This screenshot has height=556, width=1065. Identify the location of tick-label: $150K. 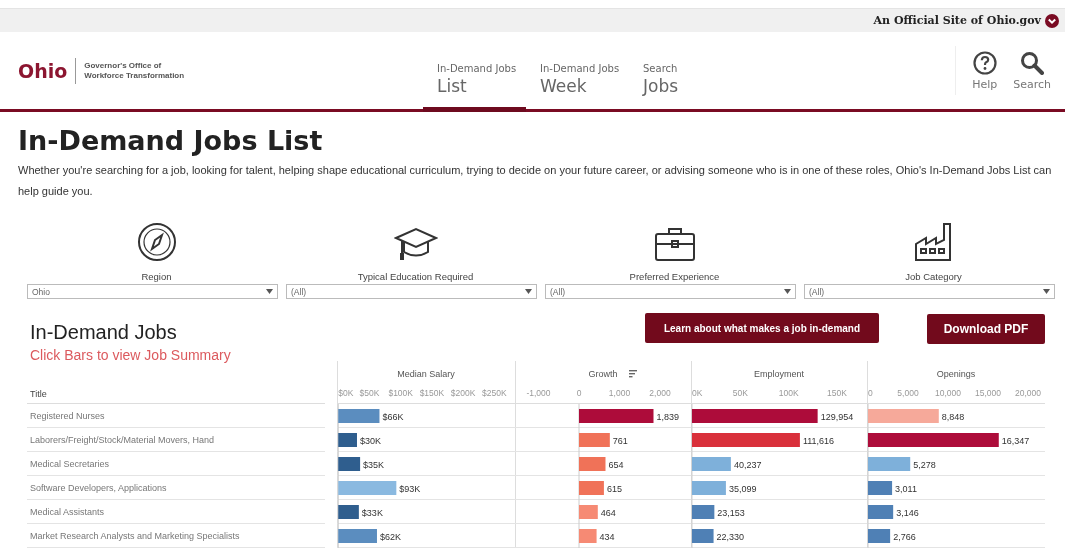
(432, 393).